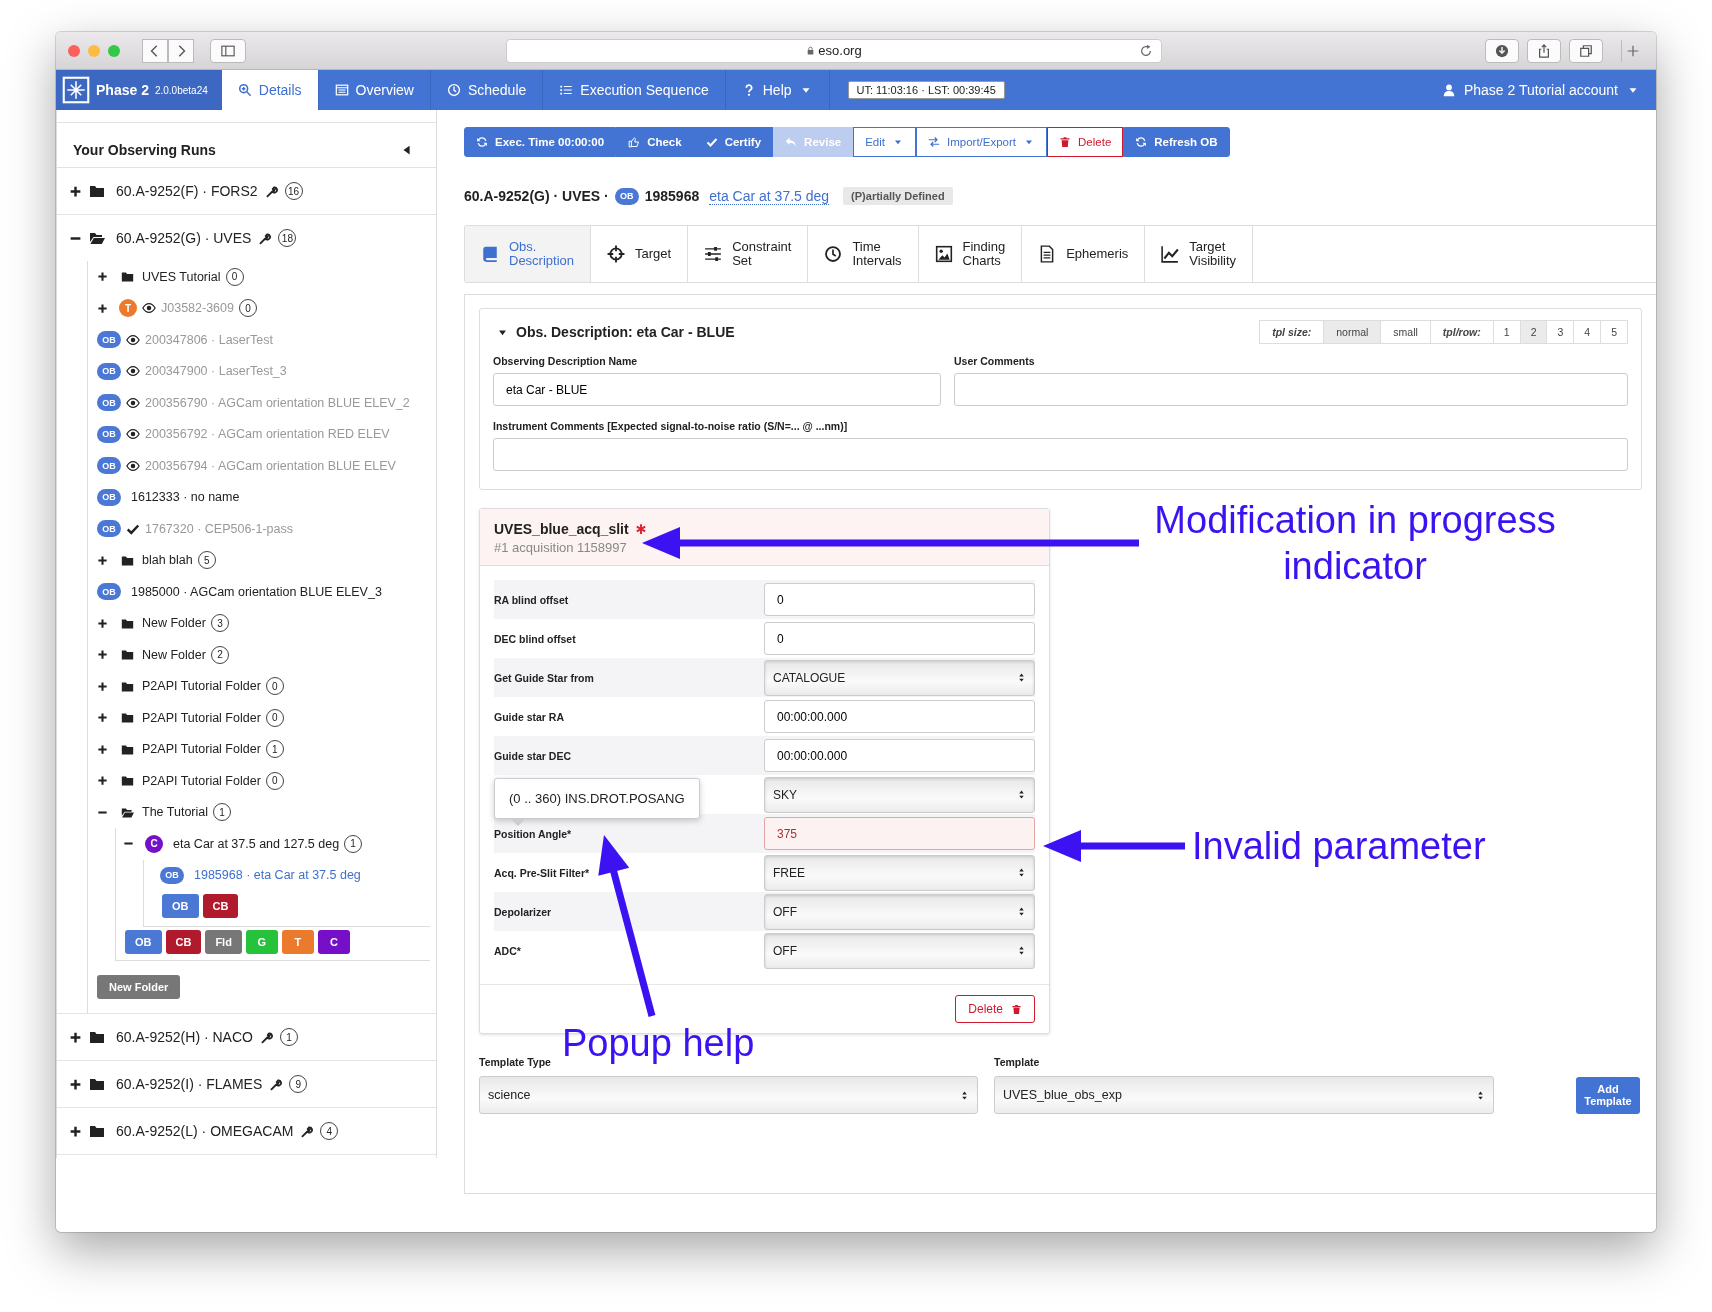 The width and height of the screenshot is (1712, 1312). Describe the element at coordinates (223, 942) in the screenshot. I see `create-button: Fld` at that location.